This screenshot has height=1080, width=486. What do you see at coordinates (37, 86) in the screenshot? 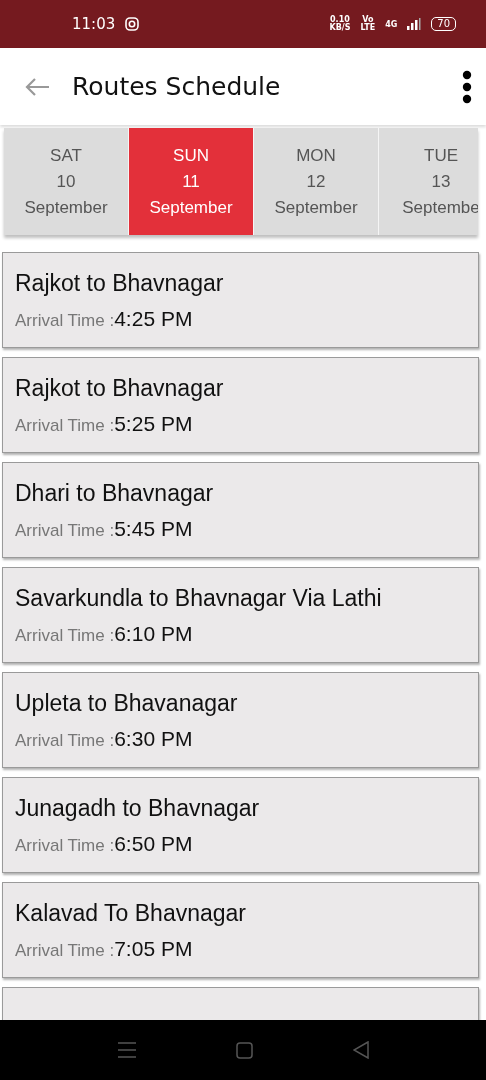
I see `back-arrow-icon` at bounding box center [37, 86].